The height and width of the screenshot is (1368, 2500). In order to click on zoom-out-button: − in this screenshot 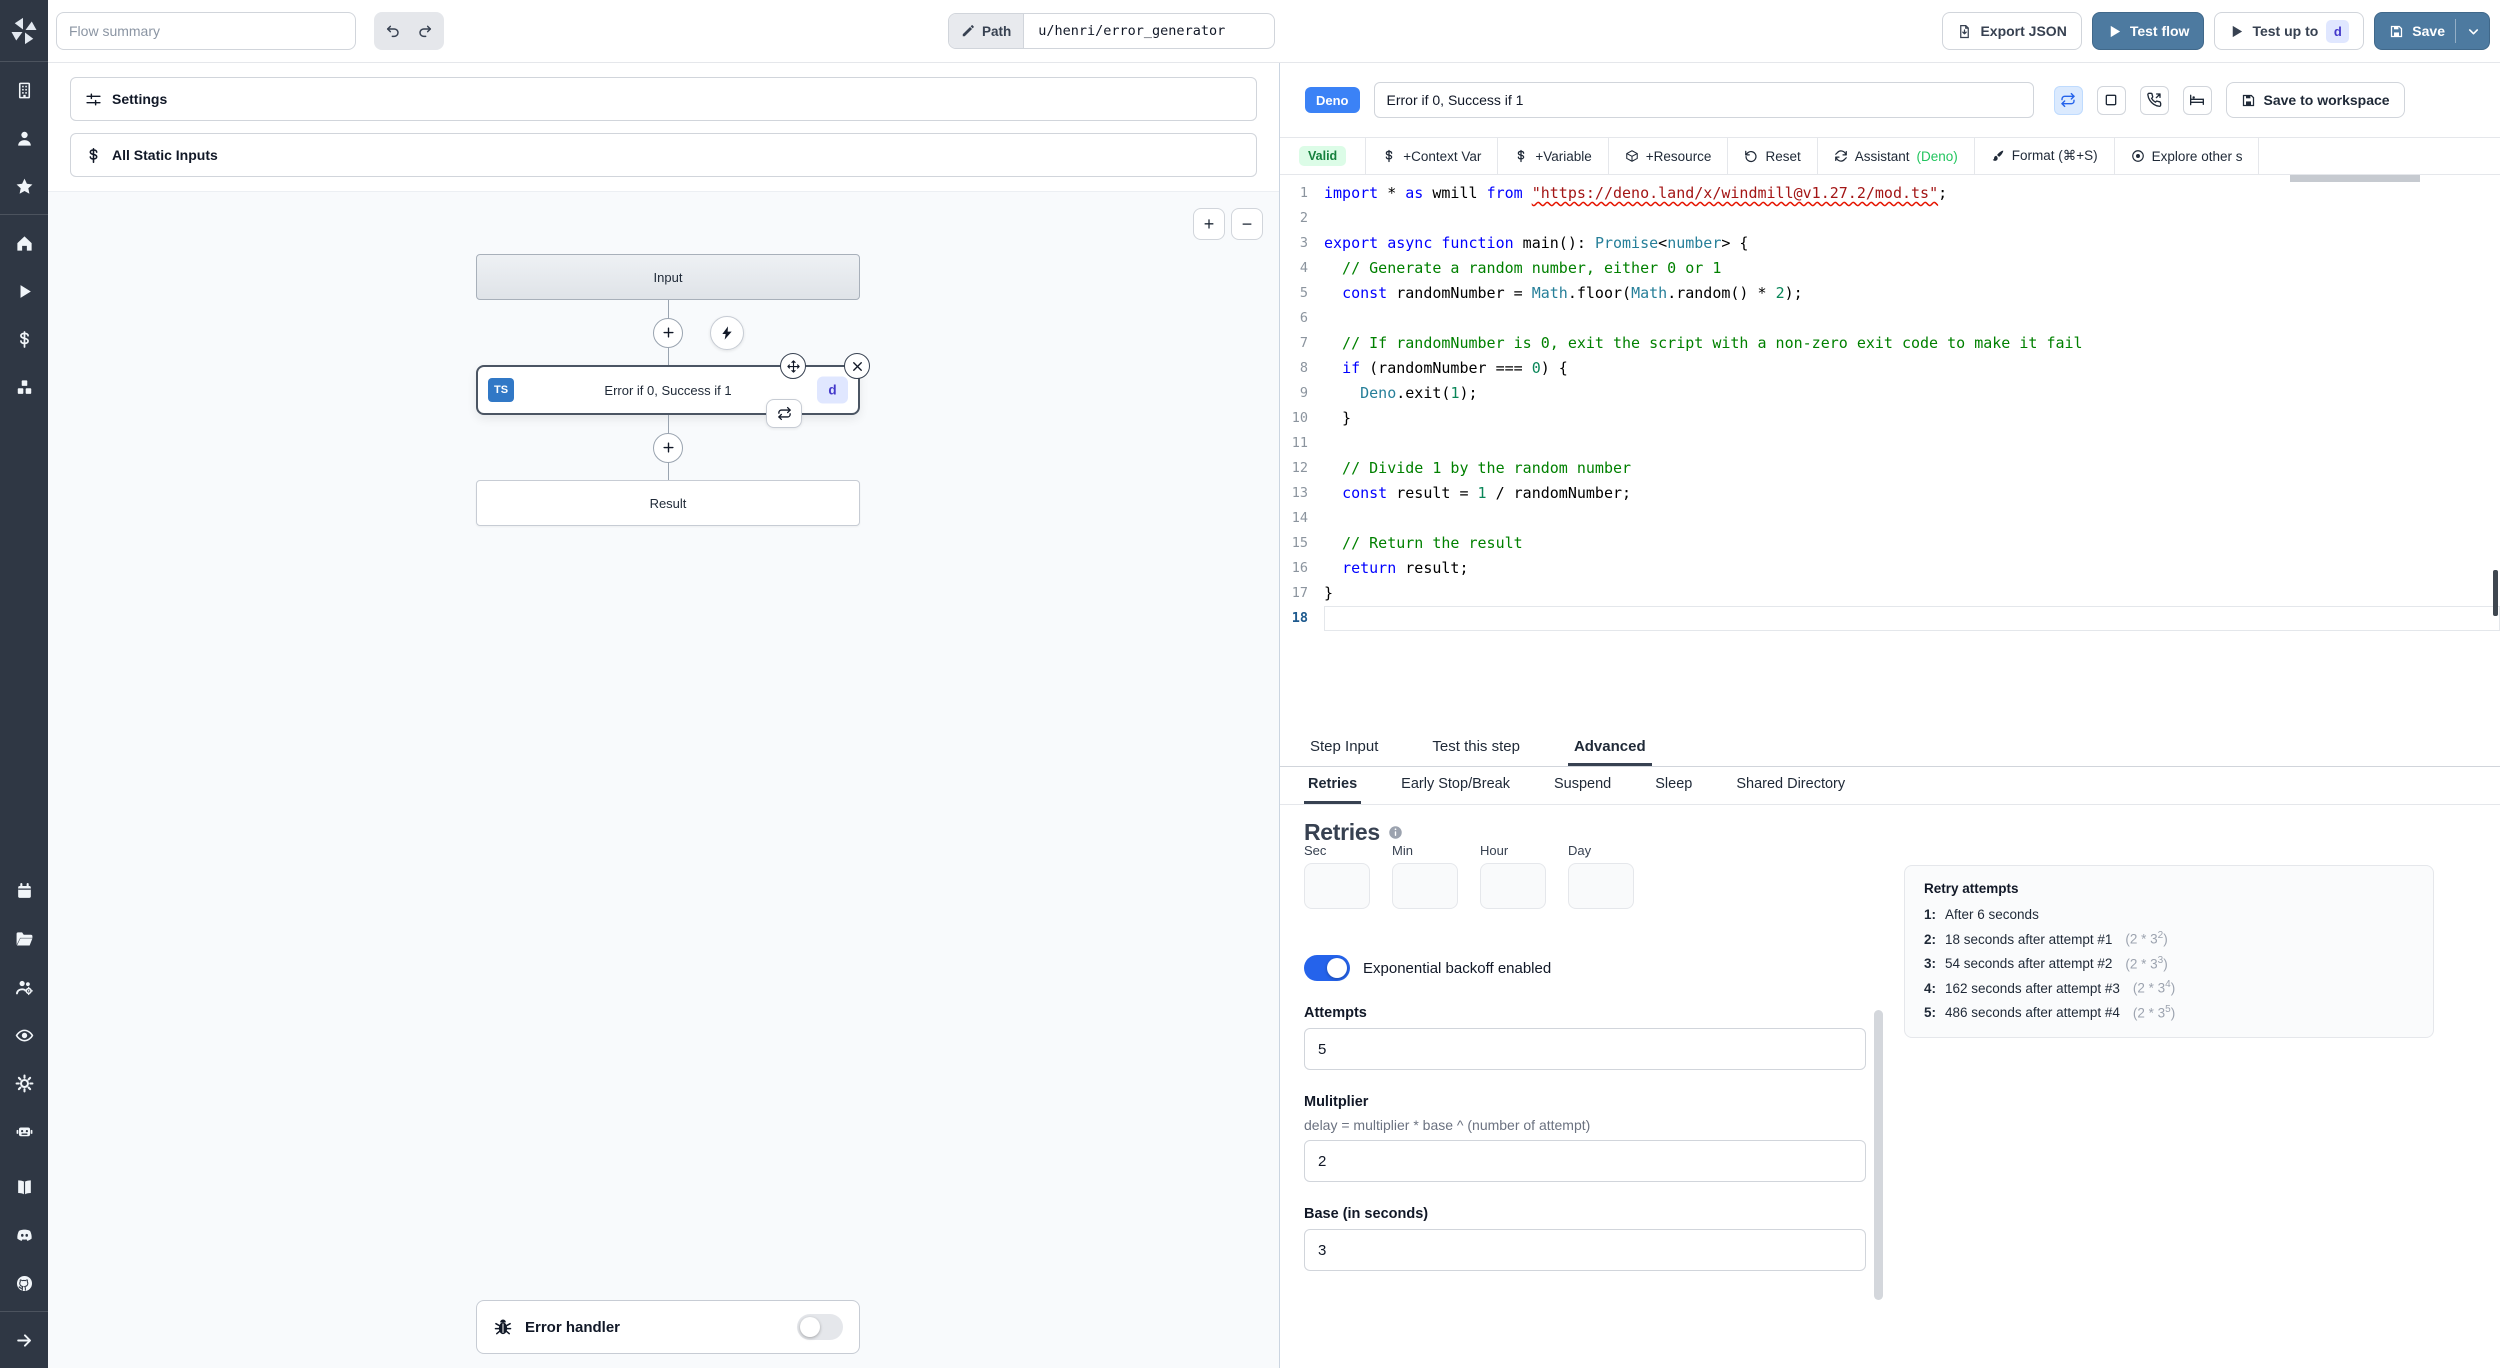, I will do `click(1247, 224)`.